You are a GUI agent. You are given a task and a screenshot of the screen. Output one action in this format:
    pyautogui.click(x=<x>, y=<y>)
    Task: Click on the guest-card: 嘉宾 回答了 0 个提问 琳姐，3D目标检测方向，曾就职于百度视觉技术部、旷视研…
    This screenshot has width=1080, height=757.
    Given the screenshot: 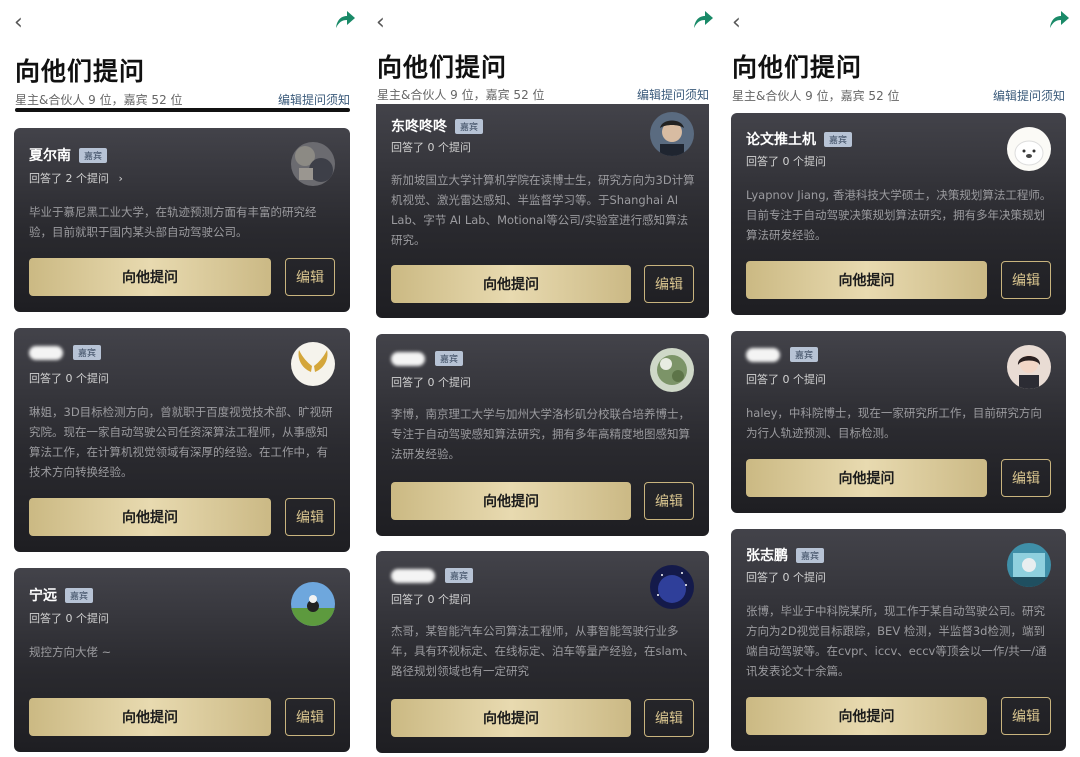 What is the action you would take?
    pyautogui.click(x=182, y=440)
    